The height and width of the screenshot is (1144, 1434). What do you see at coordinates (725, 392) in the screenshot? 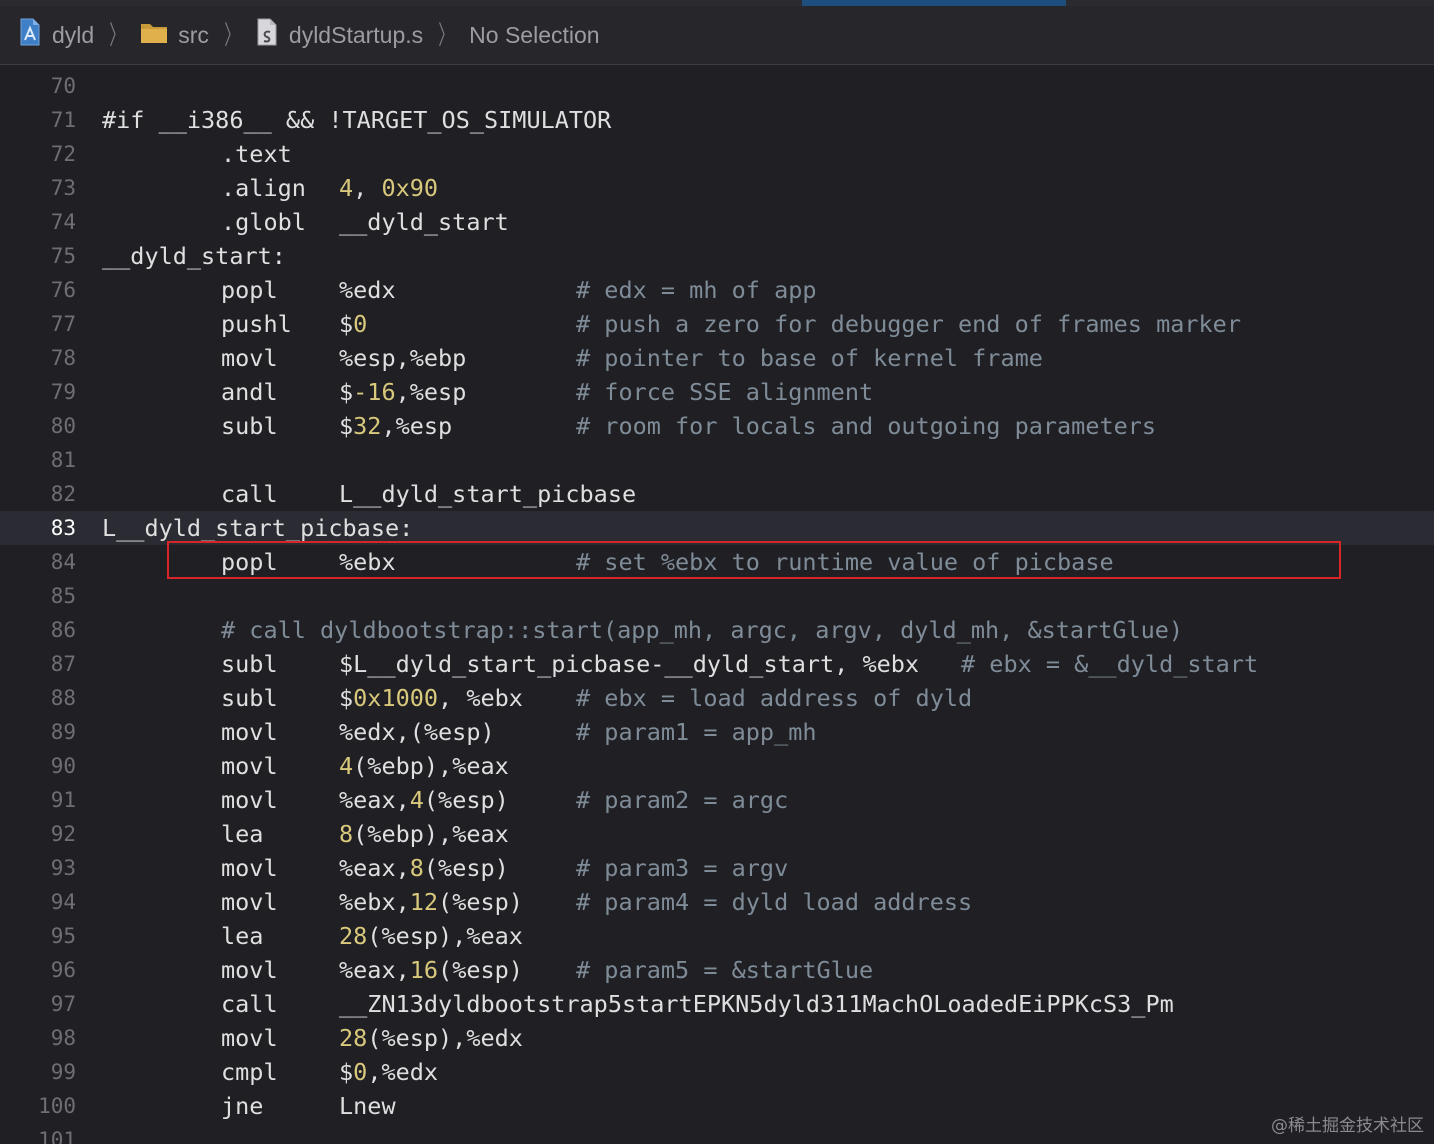
I see `code-comment: # force SSE alignment` at bounding box center [725, 392].